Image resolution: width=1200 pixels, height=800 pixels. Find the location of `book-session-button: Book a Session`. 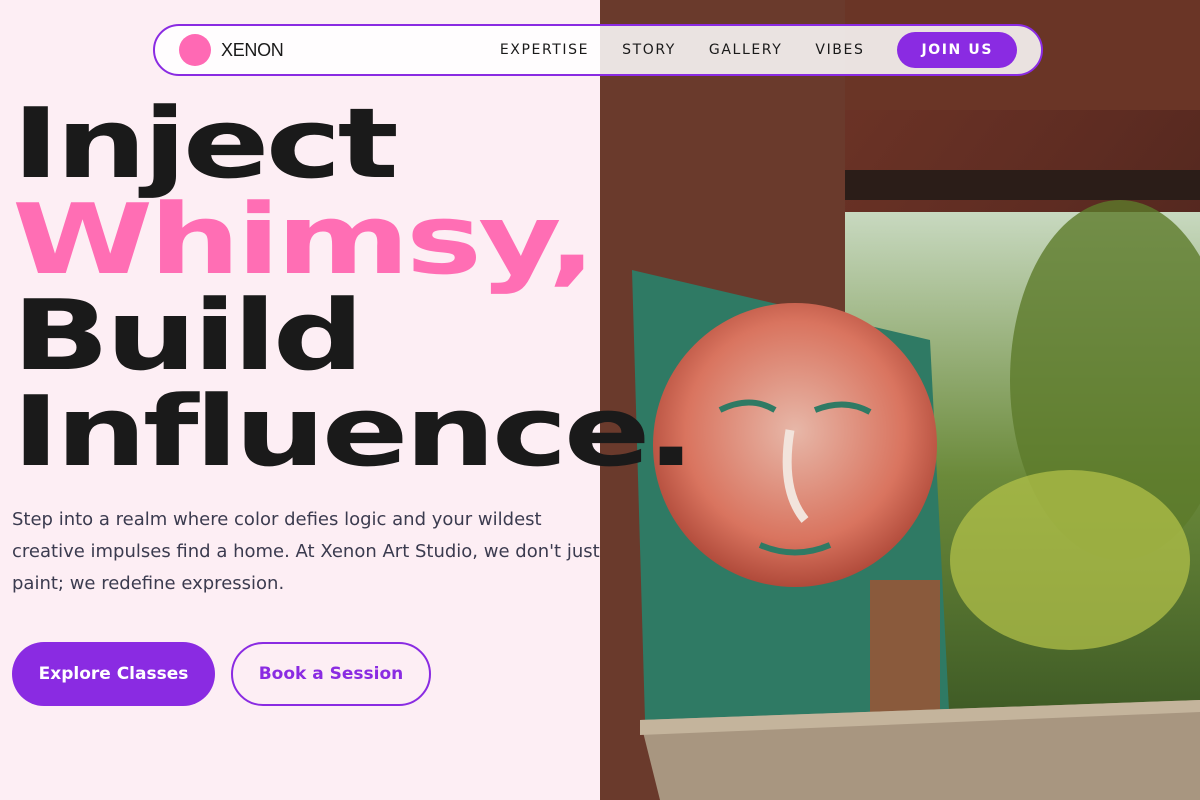

book-session-button: Book a Session is located at coordinates (331, 674).